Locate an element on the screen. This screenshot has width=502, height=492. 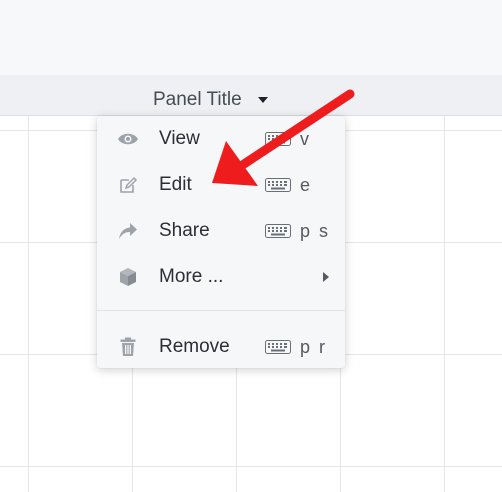
menu-item-label: Share is located at coordinates (184, 230).